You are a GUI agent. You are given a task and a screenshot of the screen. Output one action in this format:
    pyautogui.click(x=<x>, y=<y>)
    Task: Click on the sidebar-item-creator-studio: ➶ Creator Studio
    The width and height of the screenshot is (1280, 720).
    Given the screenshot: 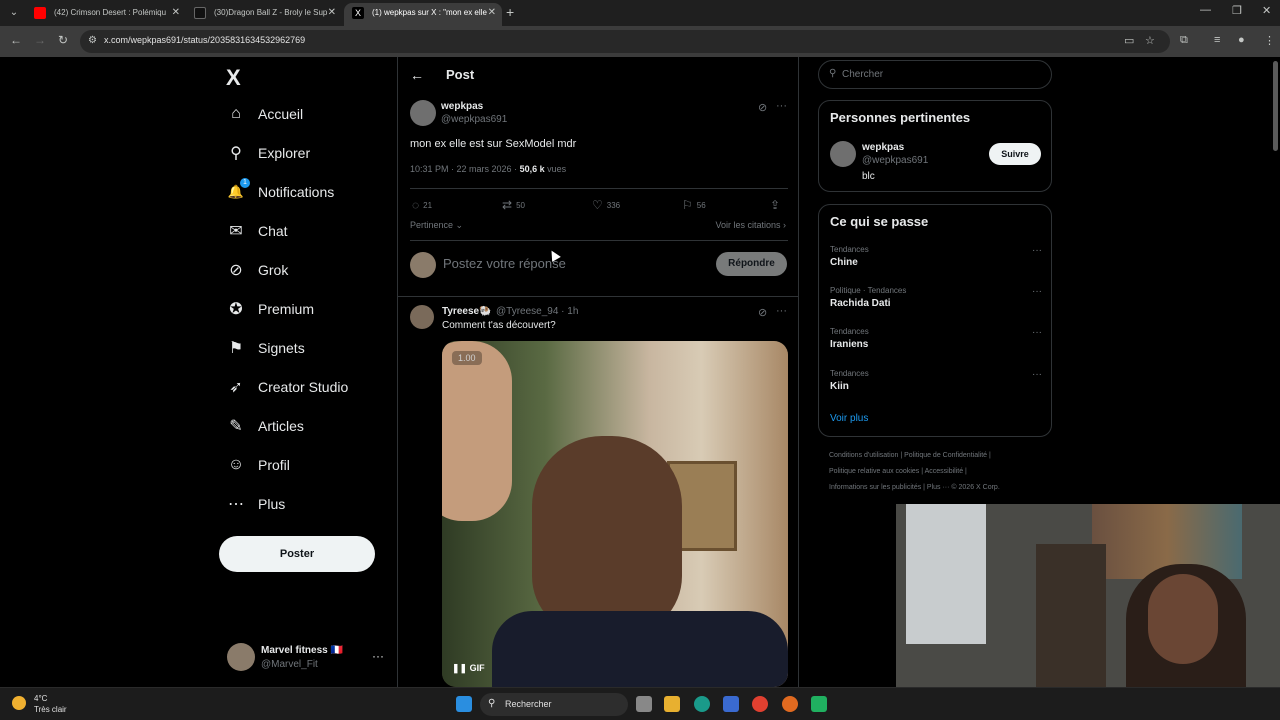 What is the action you would take?
    pyautogui.click(x=287, y=387)
    